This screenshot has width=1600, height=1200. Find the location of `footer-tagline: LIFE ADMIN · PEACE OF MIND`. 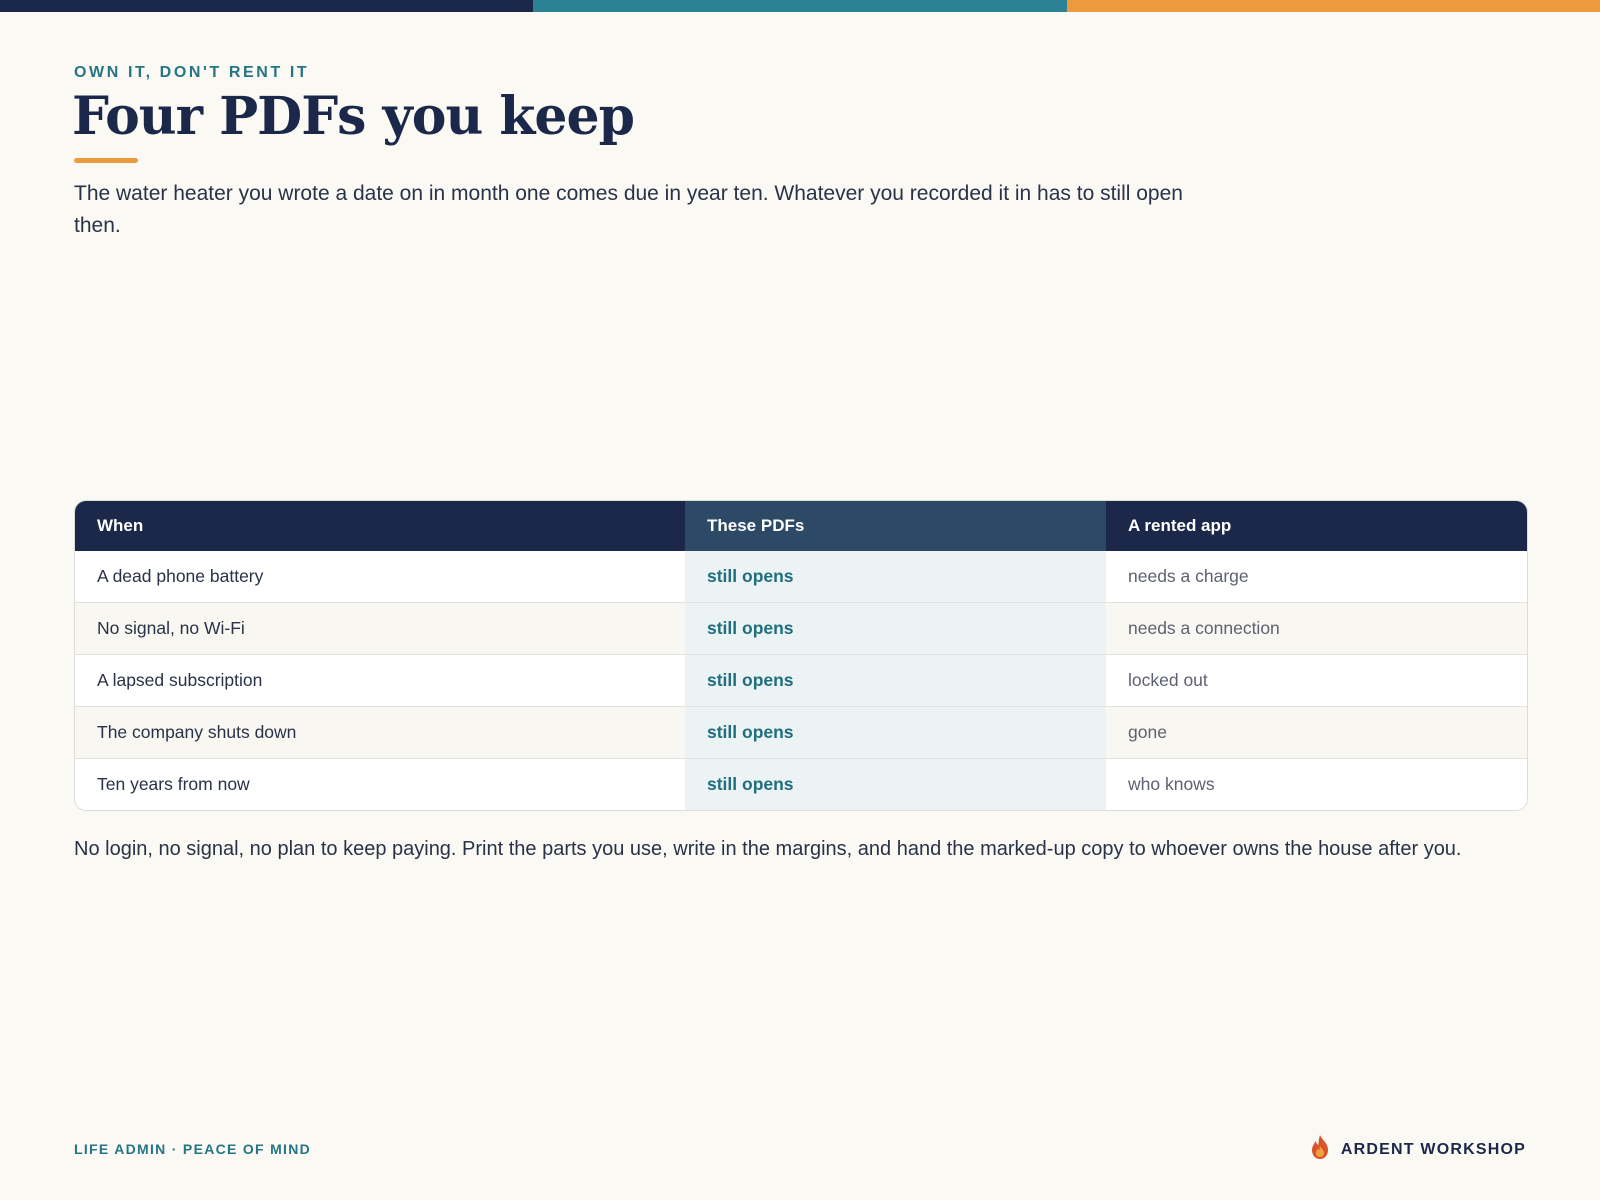

footer-tagline: LIFE ADMIN · PEACE OF MIND is located at coordinates (193, 1149).